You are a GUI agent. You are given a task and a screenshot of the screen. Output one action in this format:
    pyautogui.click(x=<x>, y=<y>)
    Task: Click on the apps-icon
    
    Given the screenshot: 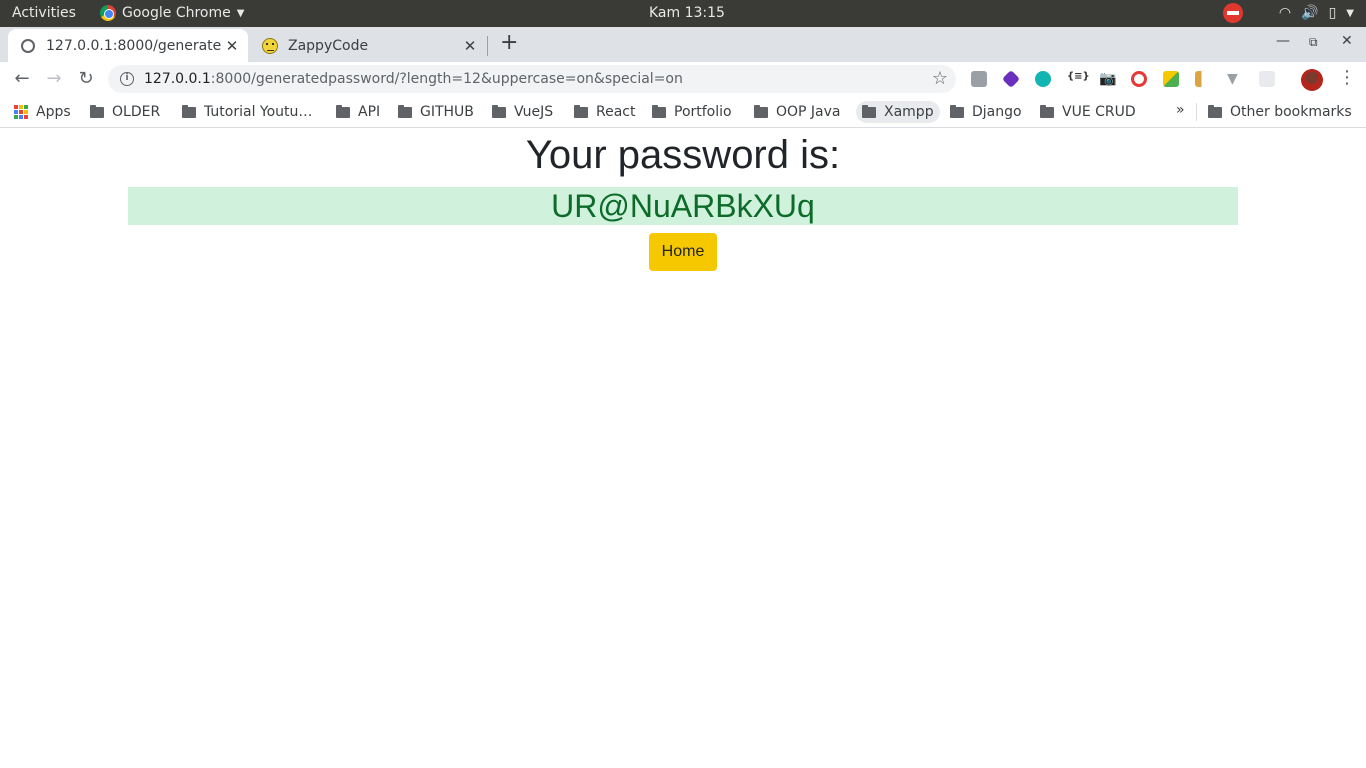 What is the action you would take?
    pyautogui.click(x=21, y=112)
    